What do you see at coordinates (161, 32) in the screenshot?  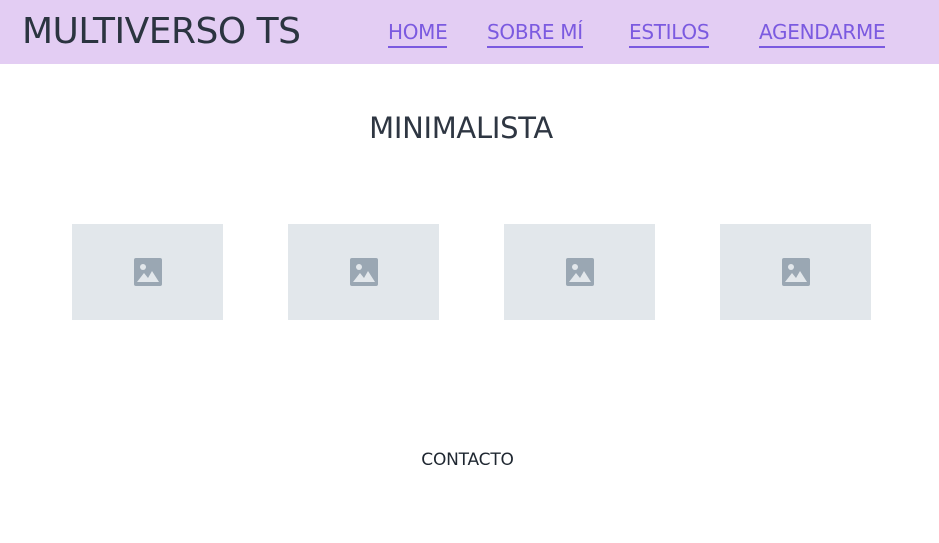 I see `site-brand: MULTIVERSO TS` at bounding box center [161, 32].